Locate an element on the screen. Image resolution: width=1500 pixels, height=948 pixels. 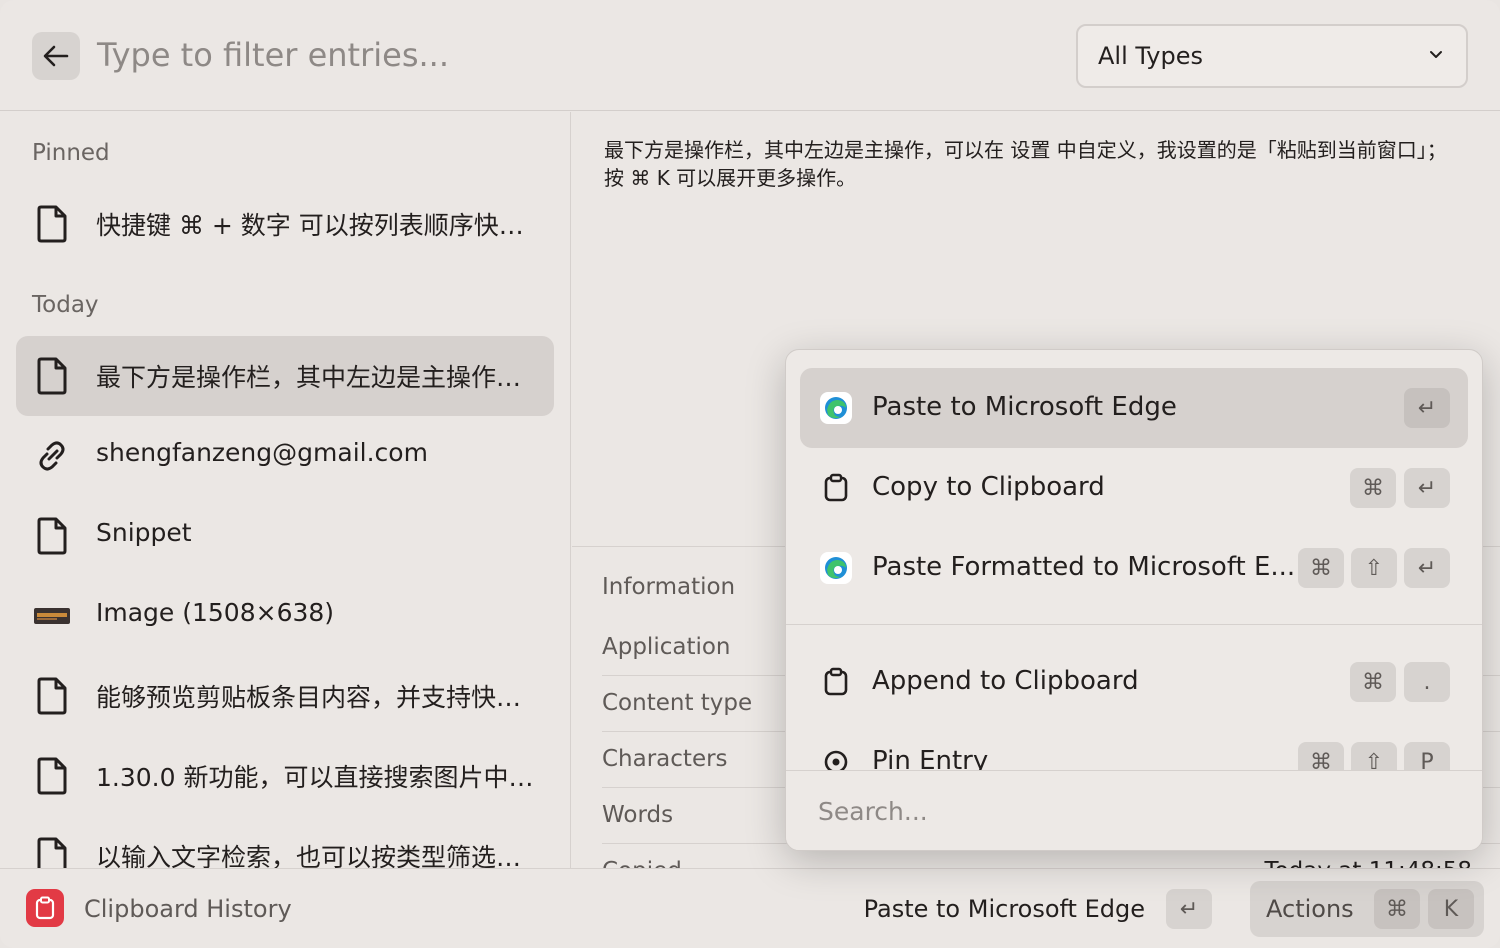
list-item: 快捷键 ⌘ + 数字 可以按列表顺序快速粘贴条目 is located at coordinates (285, 224).